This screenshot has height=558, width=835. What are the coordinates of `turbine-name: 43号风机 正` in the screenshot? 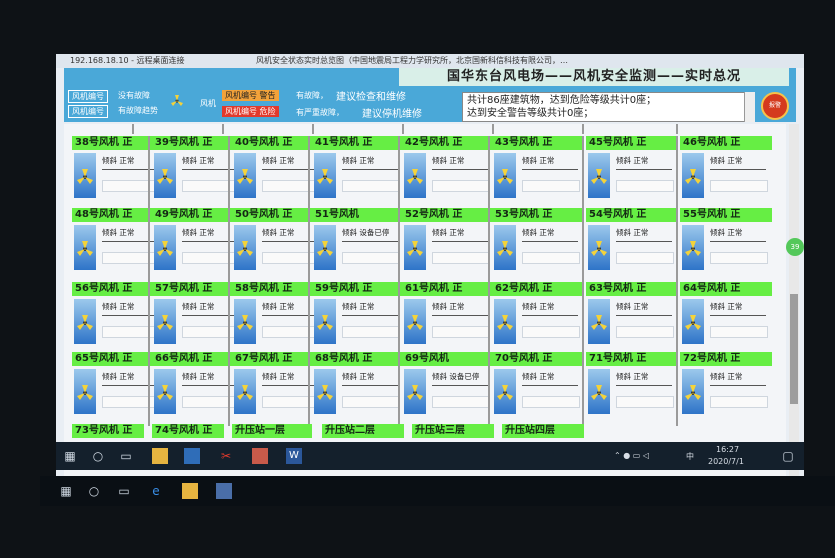 It's located at (538, 143).